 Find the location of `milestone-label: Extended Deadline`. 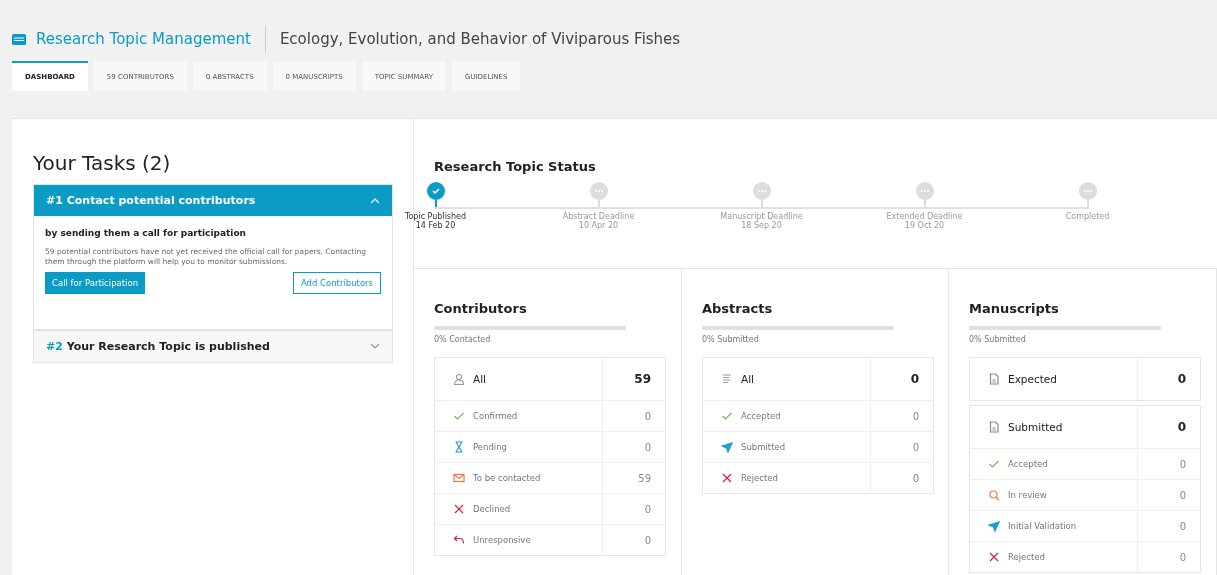

milestone-label: Extended Deadline is located at coordinates (924, 216).